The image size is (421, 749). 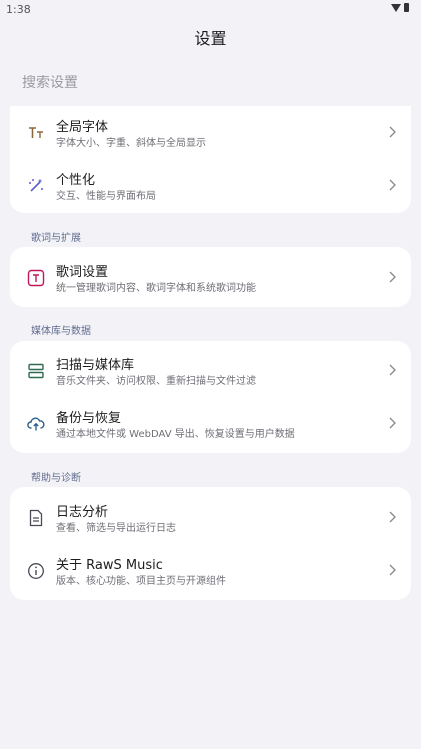 What do you see at coordinates (210, 517) in the screenshot?
I see `settings-item-log-analysis: 日志分析 查看、筛选与导出运行日志` at bounding box center [210, 517].